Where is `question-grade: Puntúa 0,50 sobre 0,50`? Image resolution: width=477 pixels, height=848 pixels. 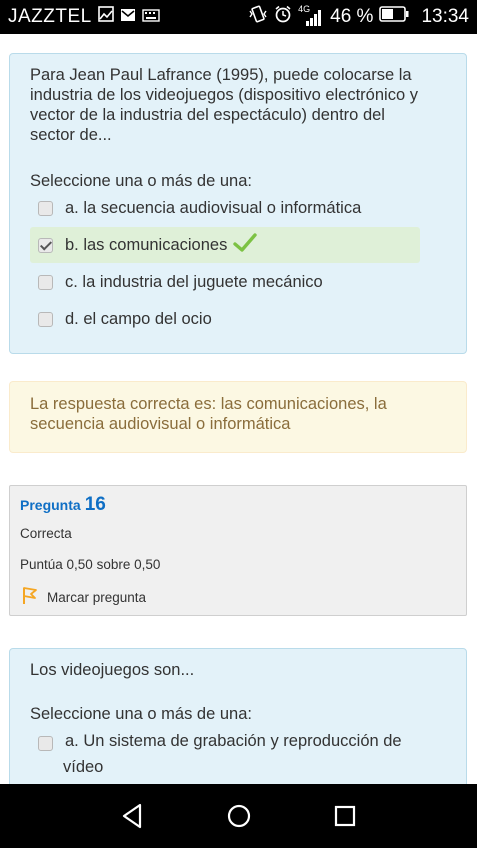
question-grade: Puntúa 0,50 sobre 0,50 is located at coordinates (90, 564).